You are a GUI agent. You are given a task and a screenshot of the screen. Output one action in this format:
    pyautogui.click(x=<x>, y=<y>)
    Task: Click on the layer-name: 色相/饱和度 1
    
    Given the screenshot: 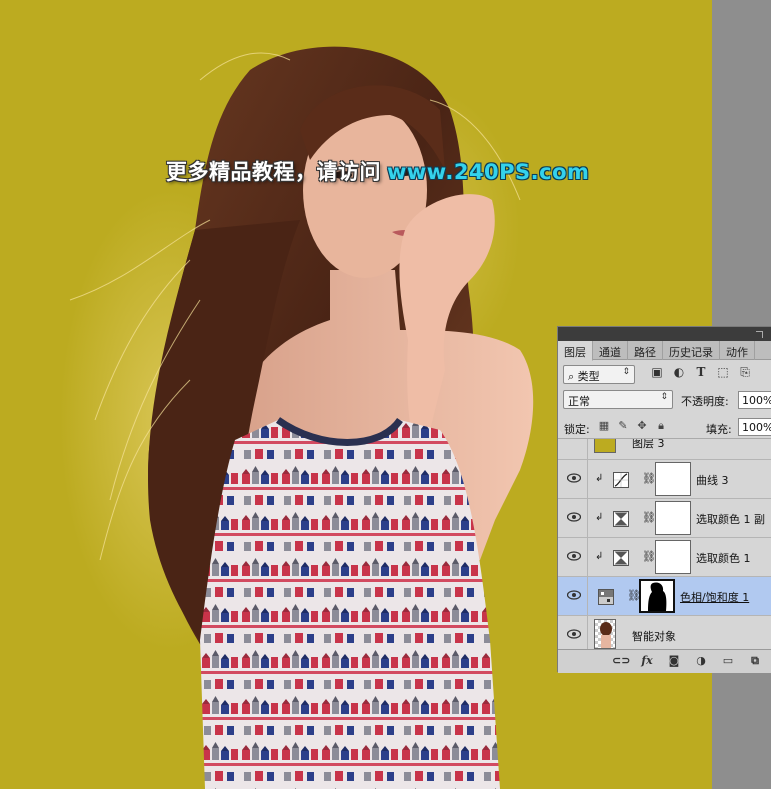 What is the action you would take?
    pyautogui.click(x=715, y=597)
    